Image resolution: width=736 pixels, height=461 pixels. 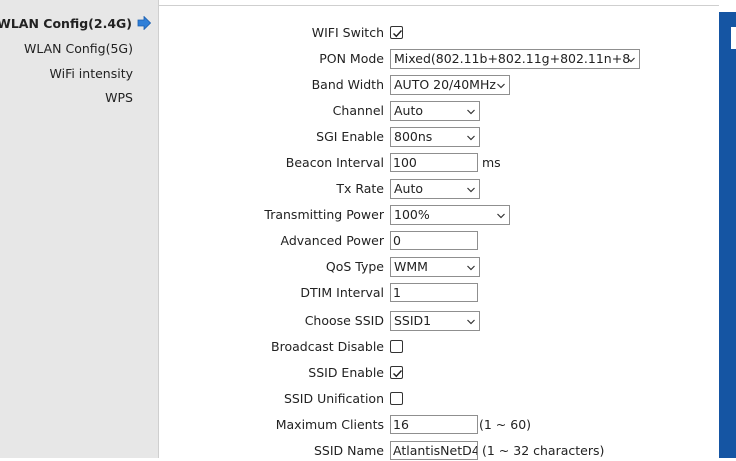 What do you see at coordinates (491, 162) in the screenshot?
I see `beacon-interval-unit: ms` at bounding box center [491, 162].